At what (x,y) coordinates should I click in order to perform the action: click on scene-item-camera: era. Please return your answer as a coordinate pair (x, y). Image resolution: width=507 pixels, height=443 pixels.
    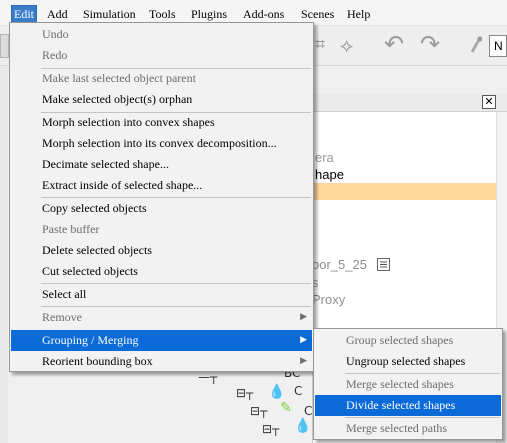
    Looking at the image, I should click on (324, 157).